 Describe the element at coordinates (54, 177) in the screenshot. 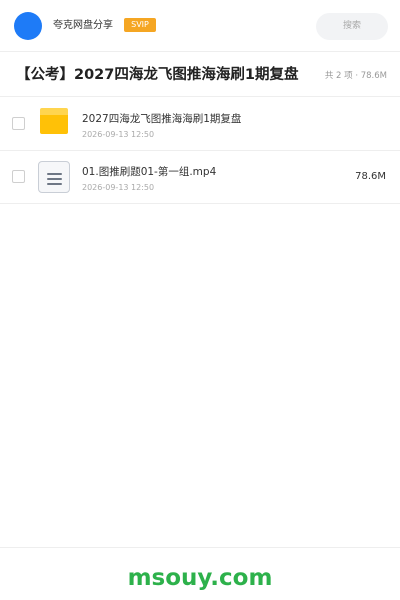

I see `video-file-icon` at that location.